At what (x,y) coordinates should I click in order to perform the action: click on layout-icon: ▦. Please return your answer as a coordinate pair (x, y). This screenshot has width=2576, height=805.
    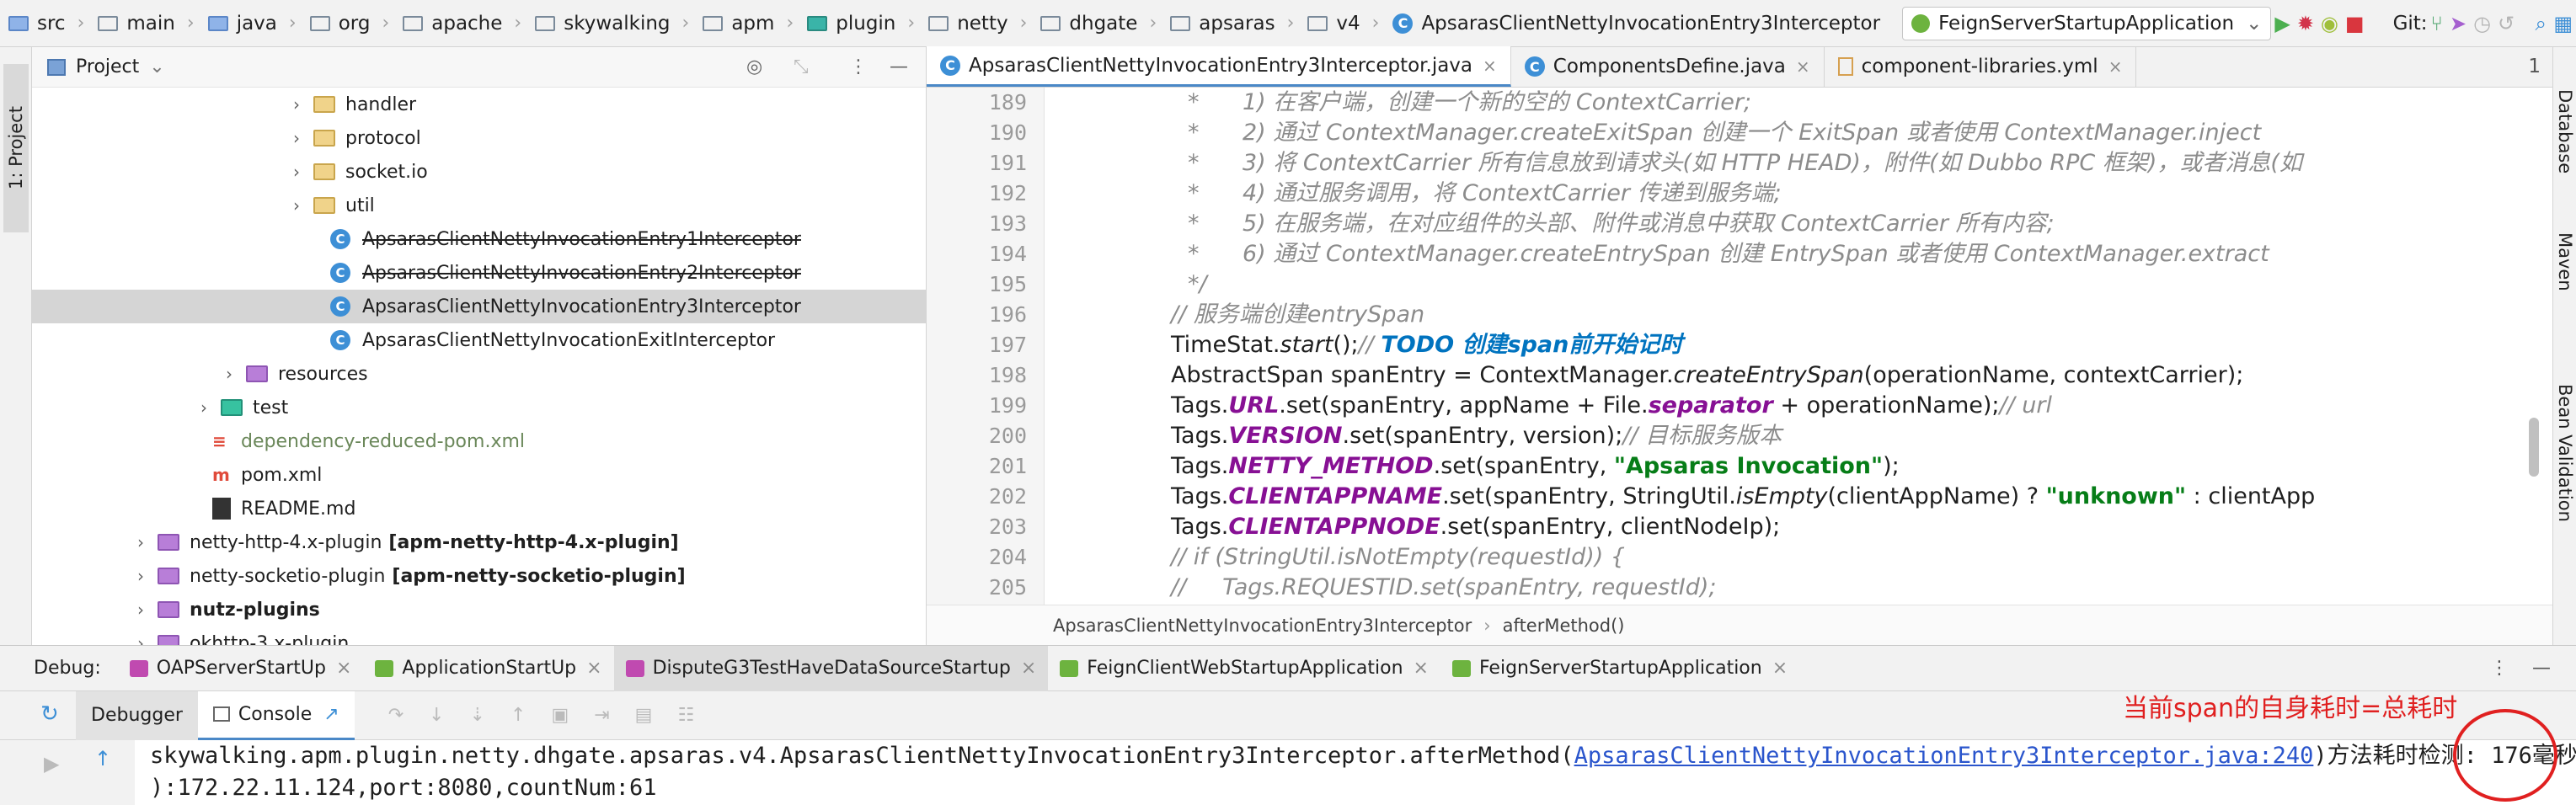
    Looking at the image, I should click on (2563, 23).